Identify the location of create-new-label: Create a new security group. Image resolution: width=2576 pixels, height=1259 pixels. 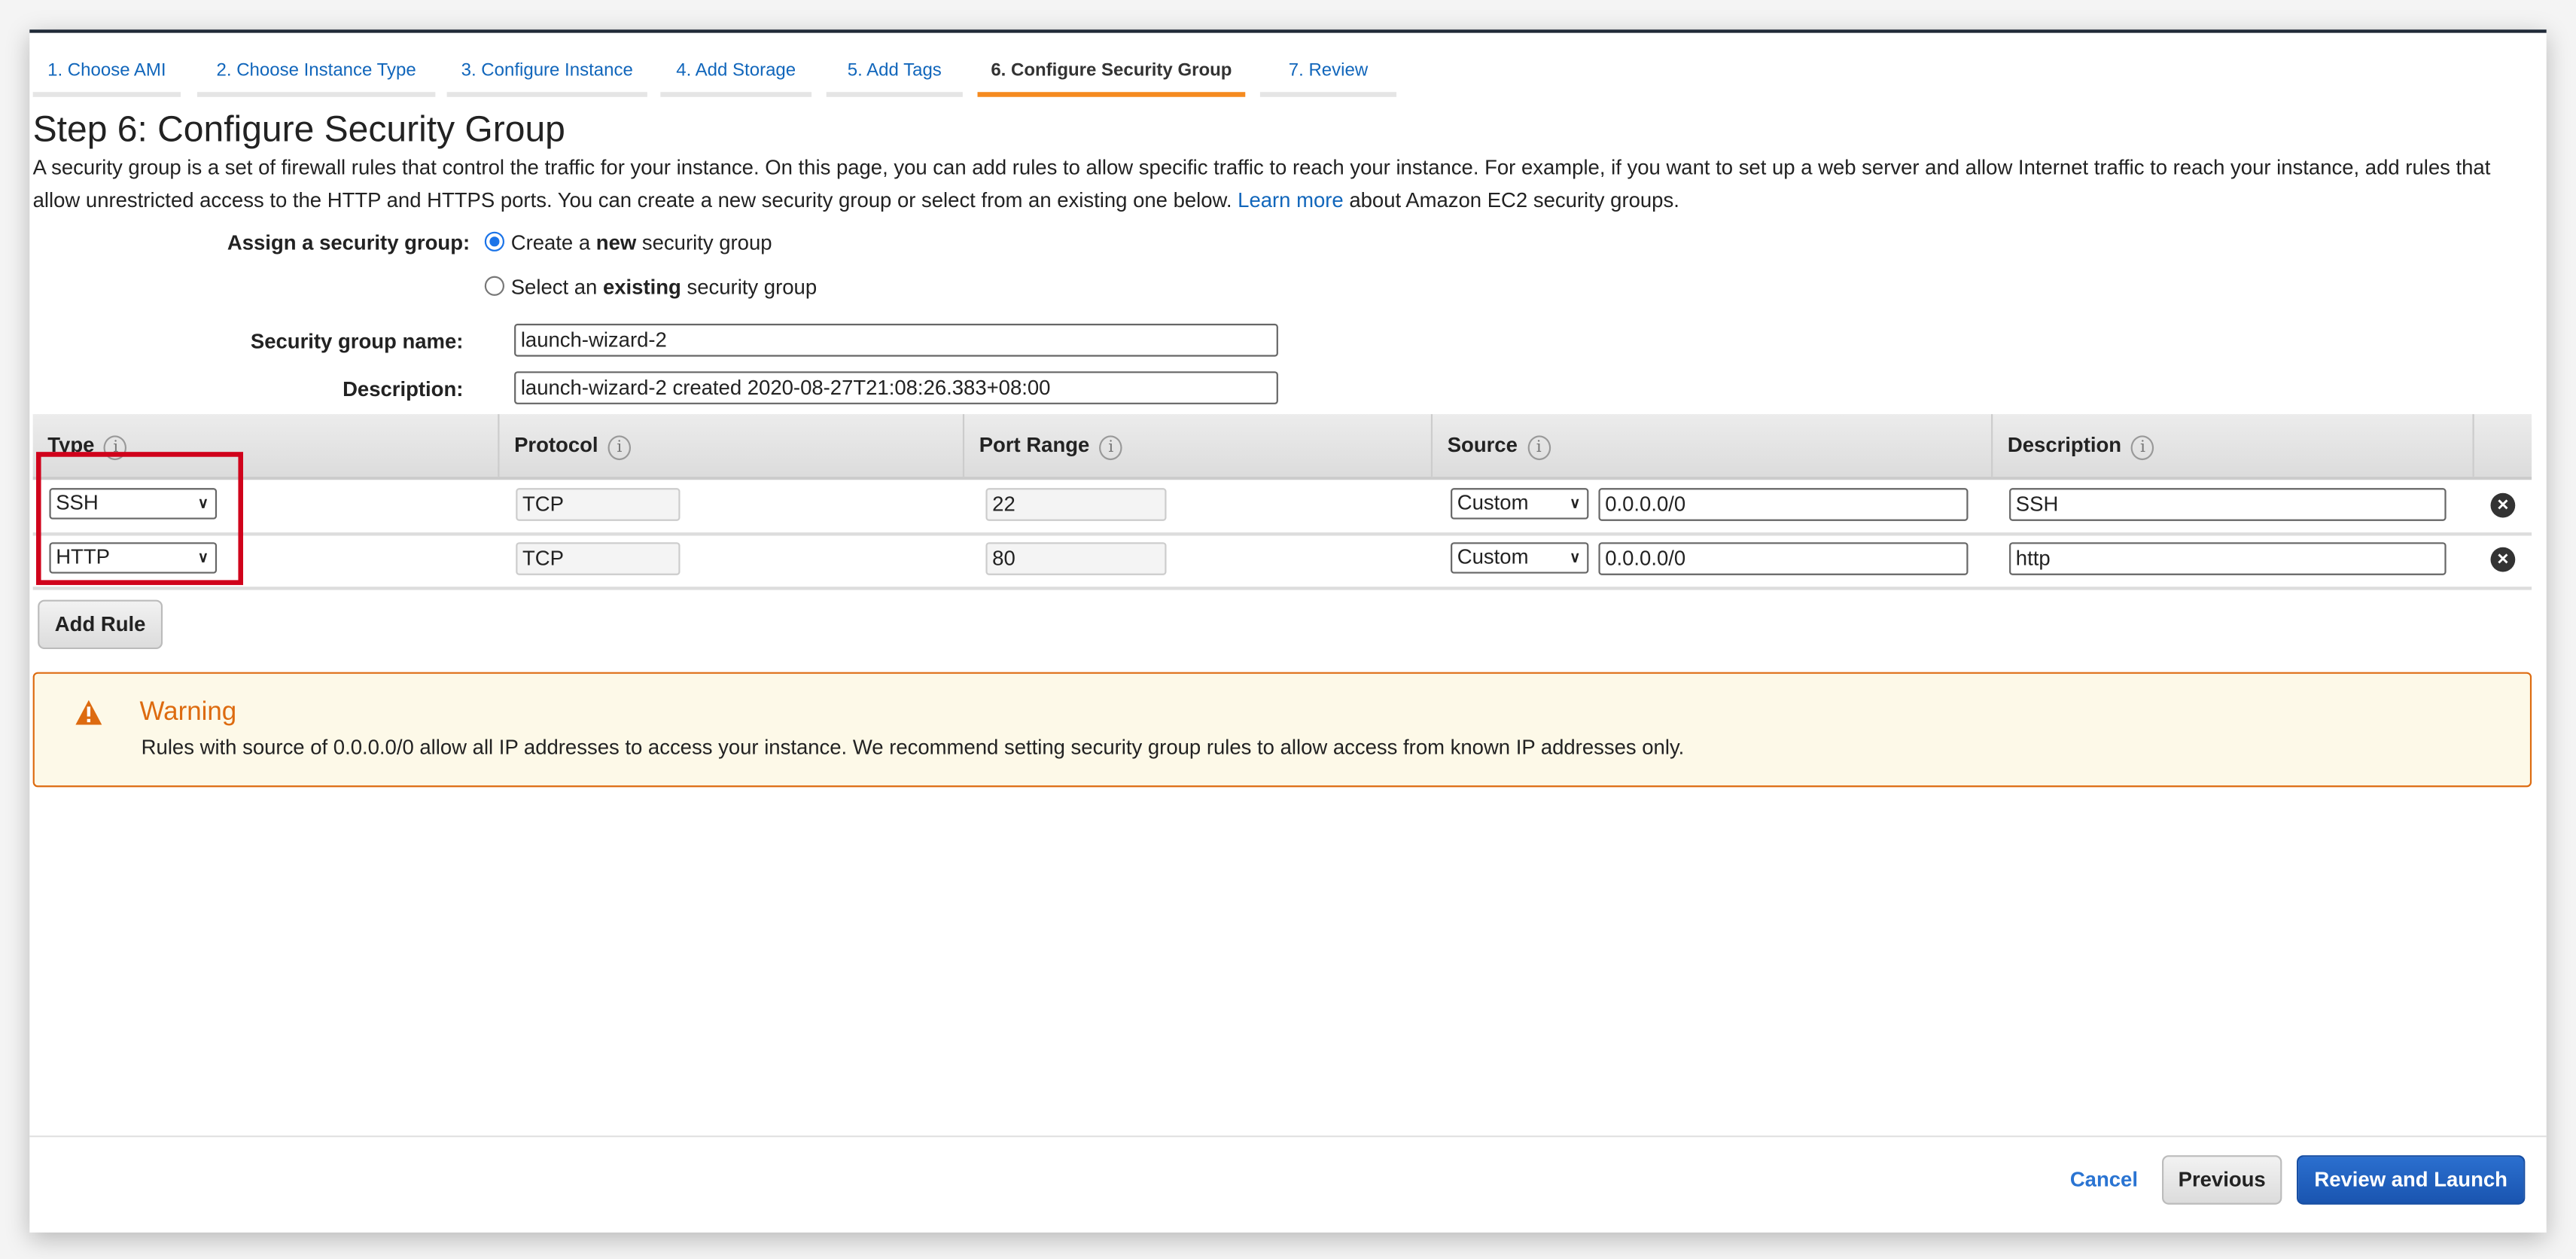
(642, 243).